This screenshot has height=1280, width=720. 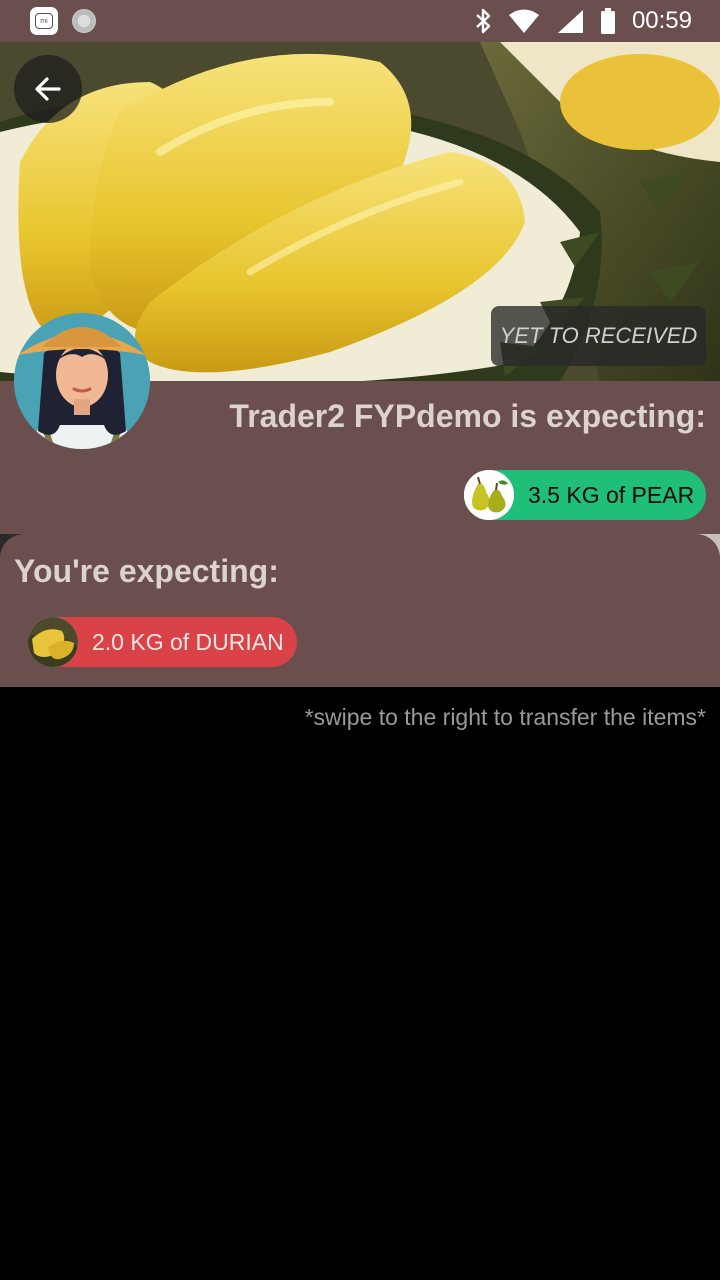 I want to click on wifi-icon, so click(x=523, y=21).